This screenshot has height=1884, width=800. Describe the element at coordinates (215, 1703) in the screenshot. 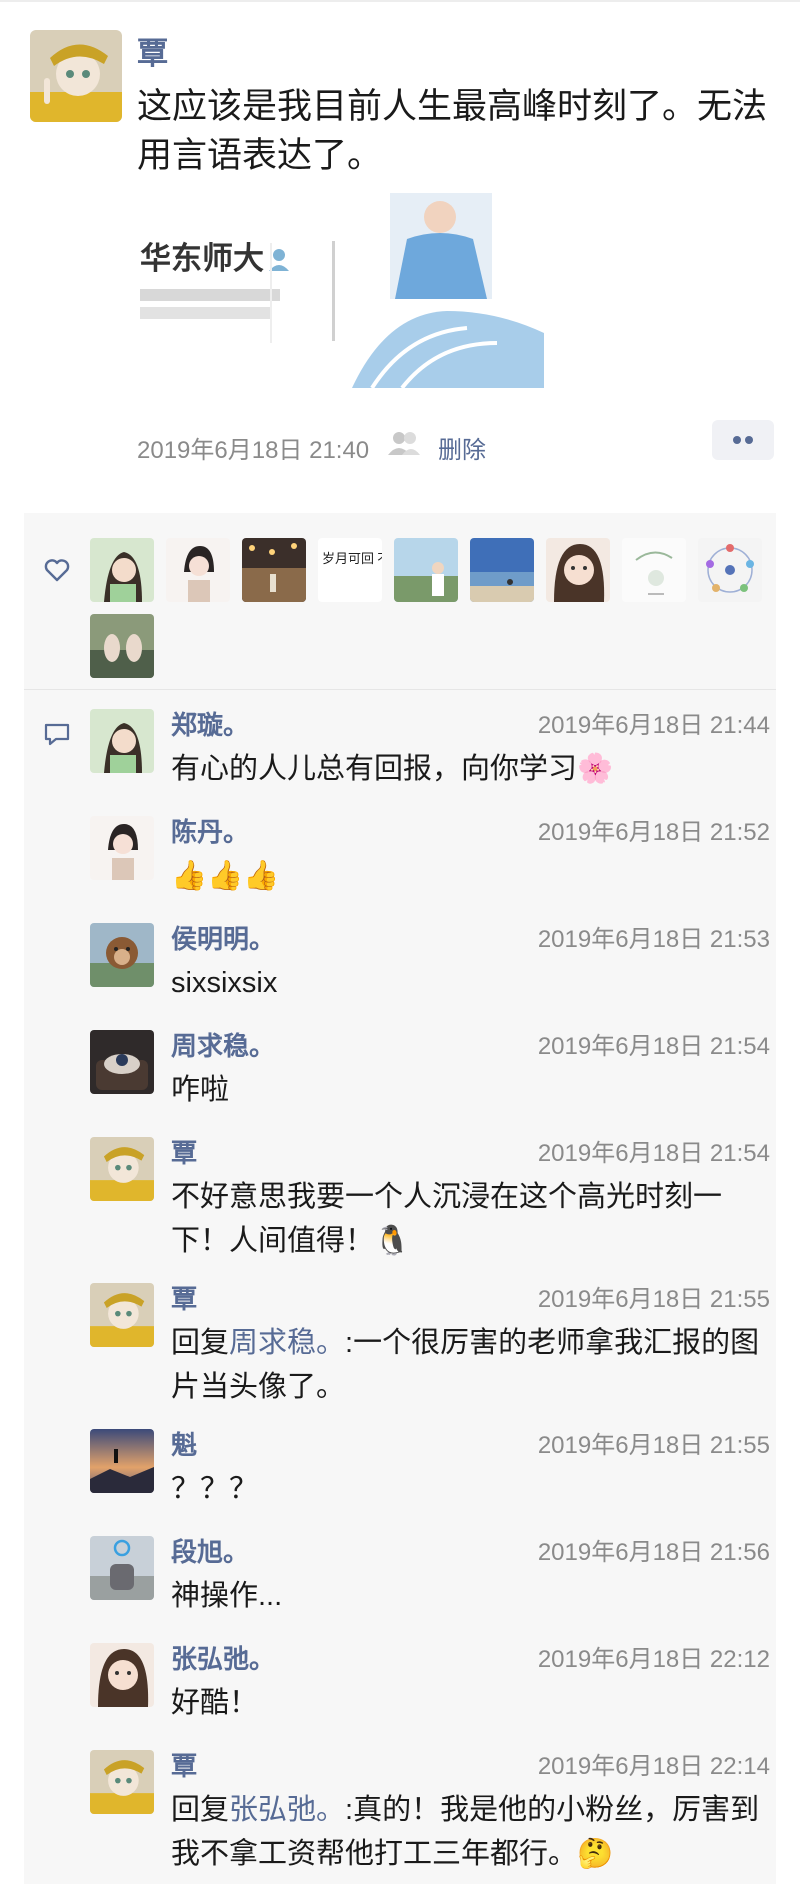

I see `comment-text: 好酷！` at that location.